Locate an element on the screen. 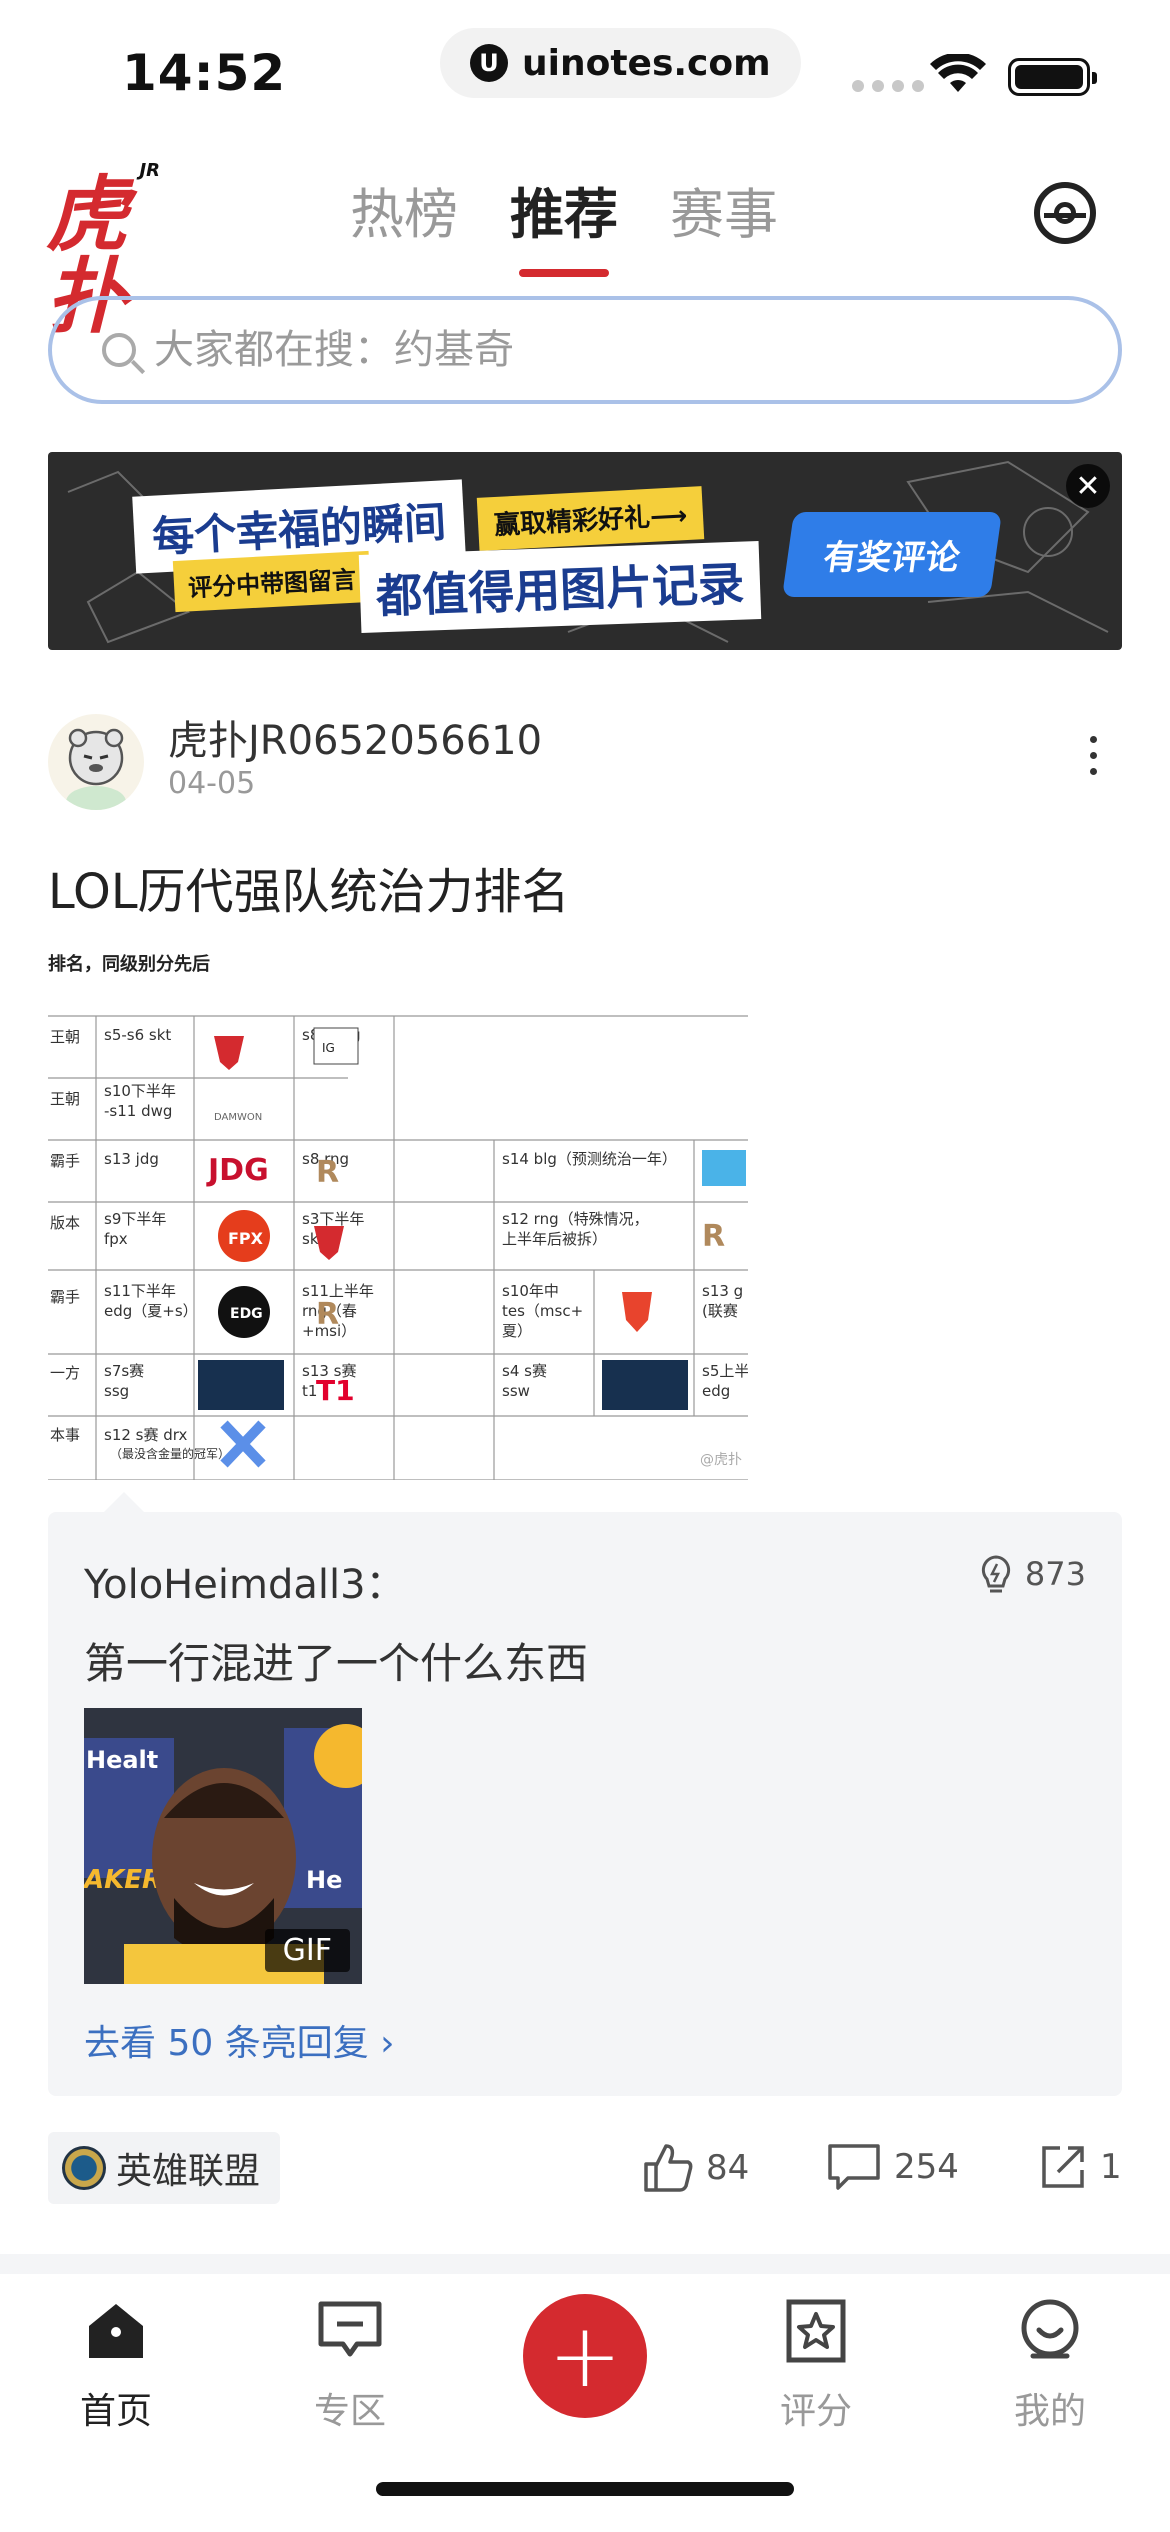 The width and height of the screenshot is (1170, 2532). comment-text: 第一行混进了一个什么东西 is located at coordinates (336, 1663).